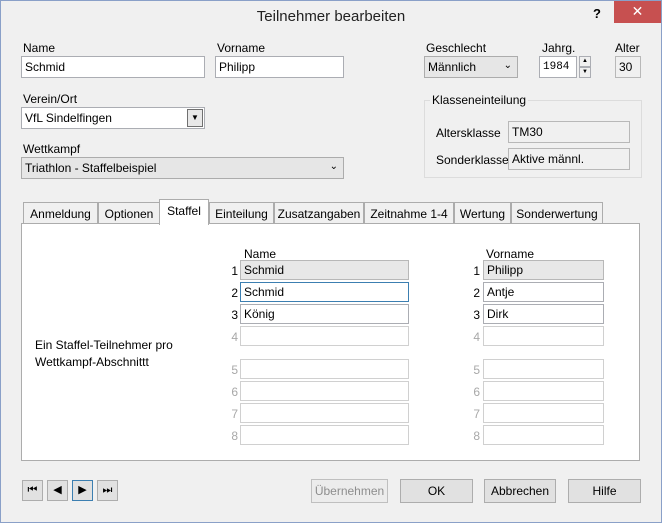 This screenshot has height=523, width=662. What do you see at coordinates (32, 490) in the screenshot?
I see `first-record-icon: ⏮` at bounding box center [32, 490].